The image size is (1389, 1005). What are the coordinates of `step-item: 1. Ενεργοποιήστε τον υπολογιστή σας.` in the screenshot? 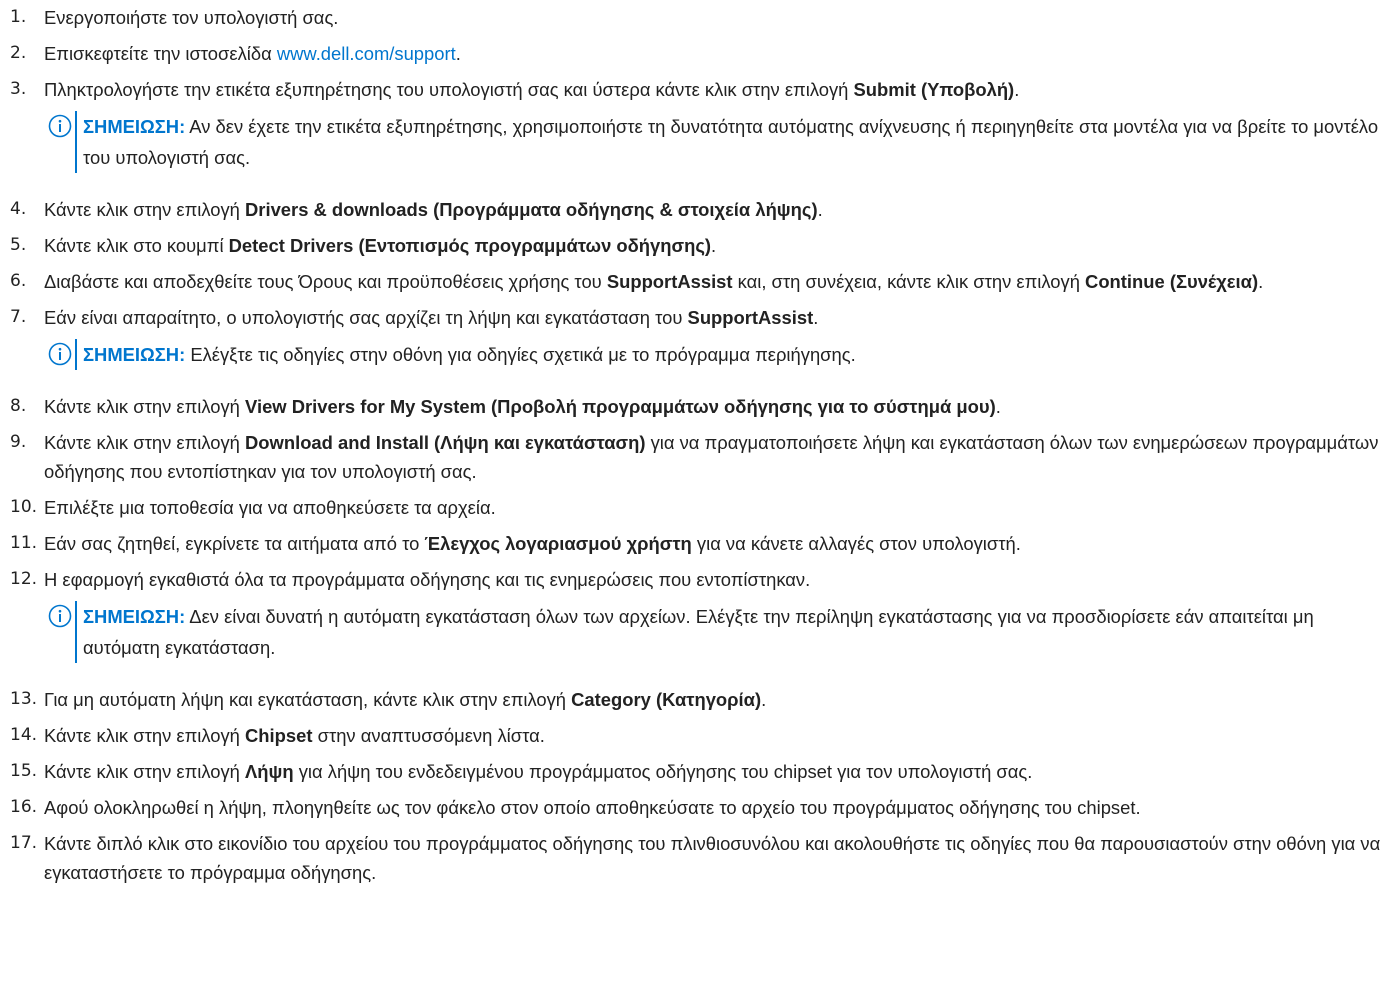 It's located at (694, 17).